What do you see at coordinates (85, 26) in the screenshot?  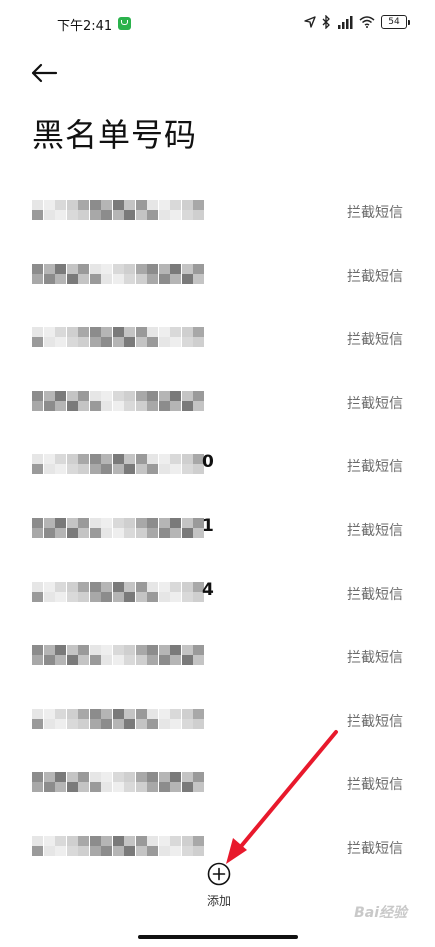 I see `status-time: 下午2:41` at bounding box center [85, 26].